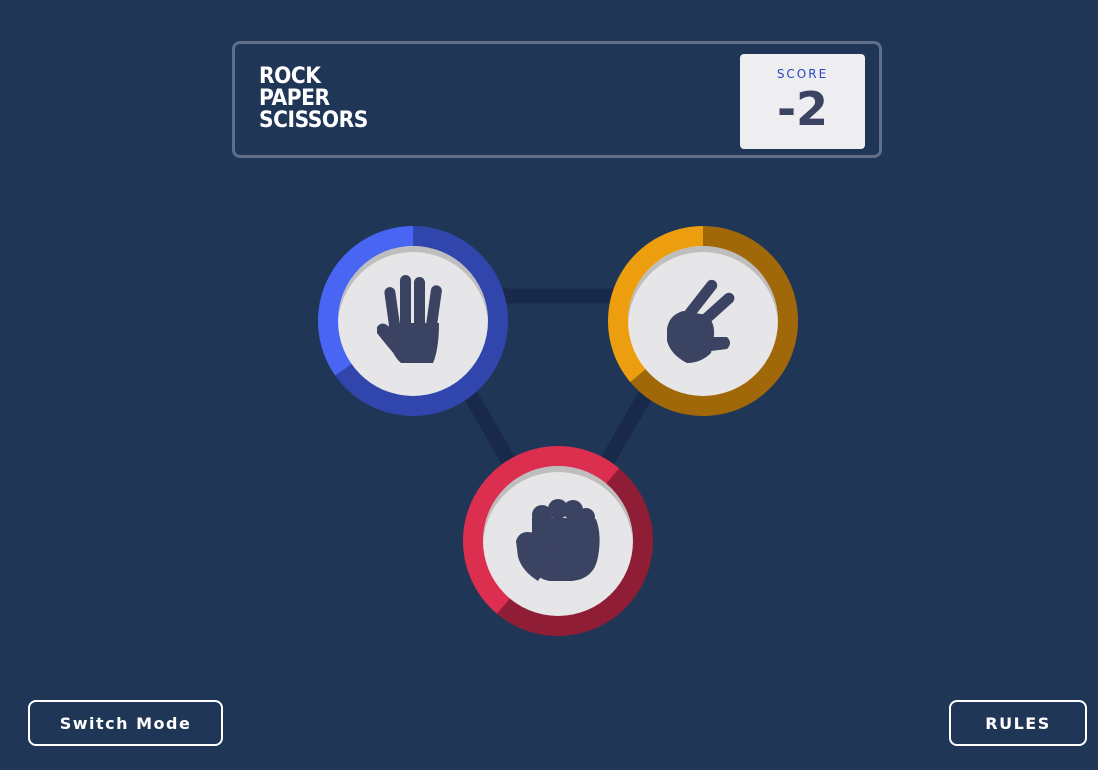 The width and height of the screenshot is (1098, 770). I want to click on scissors-choice-face, so click(703, 321).